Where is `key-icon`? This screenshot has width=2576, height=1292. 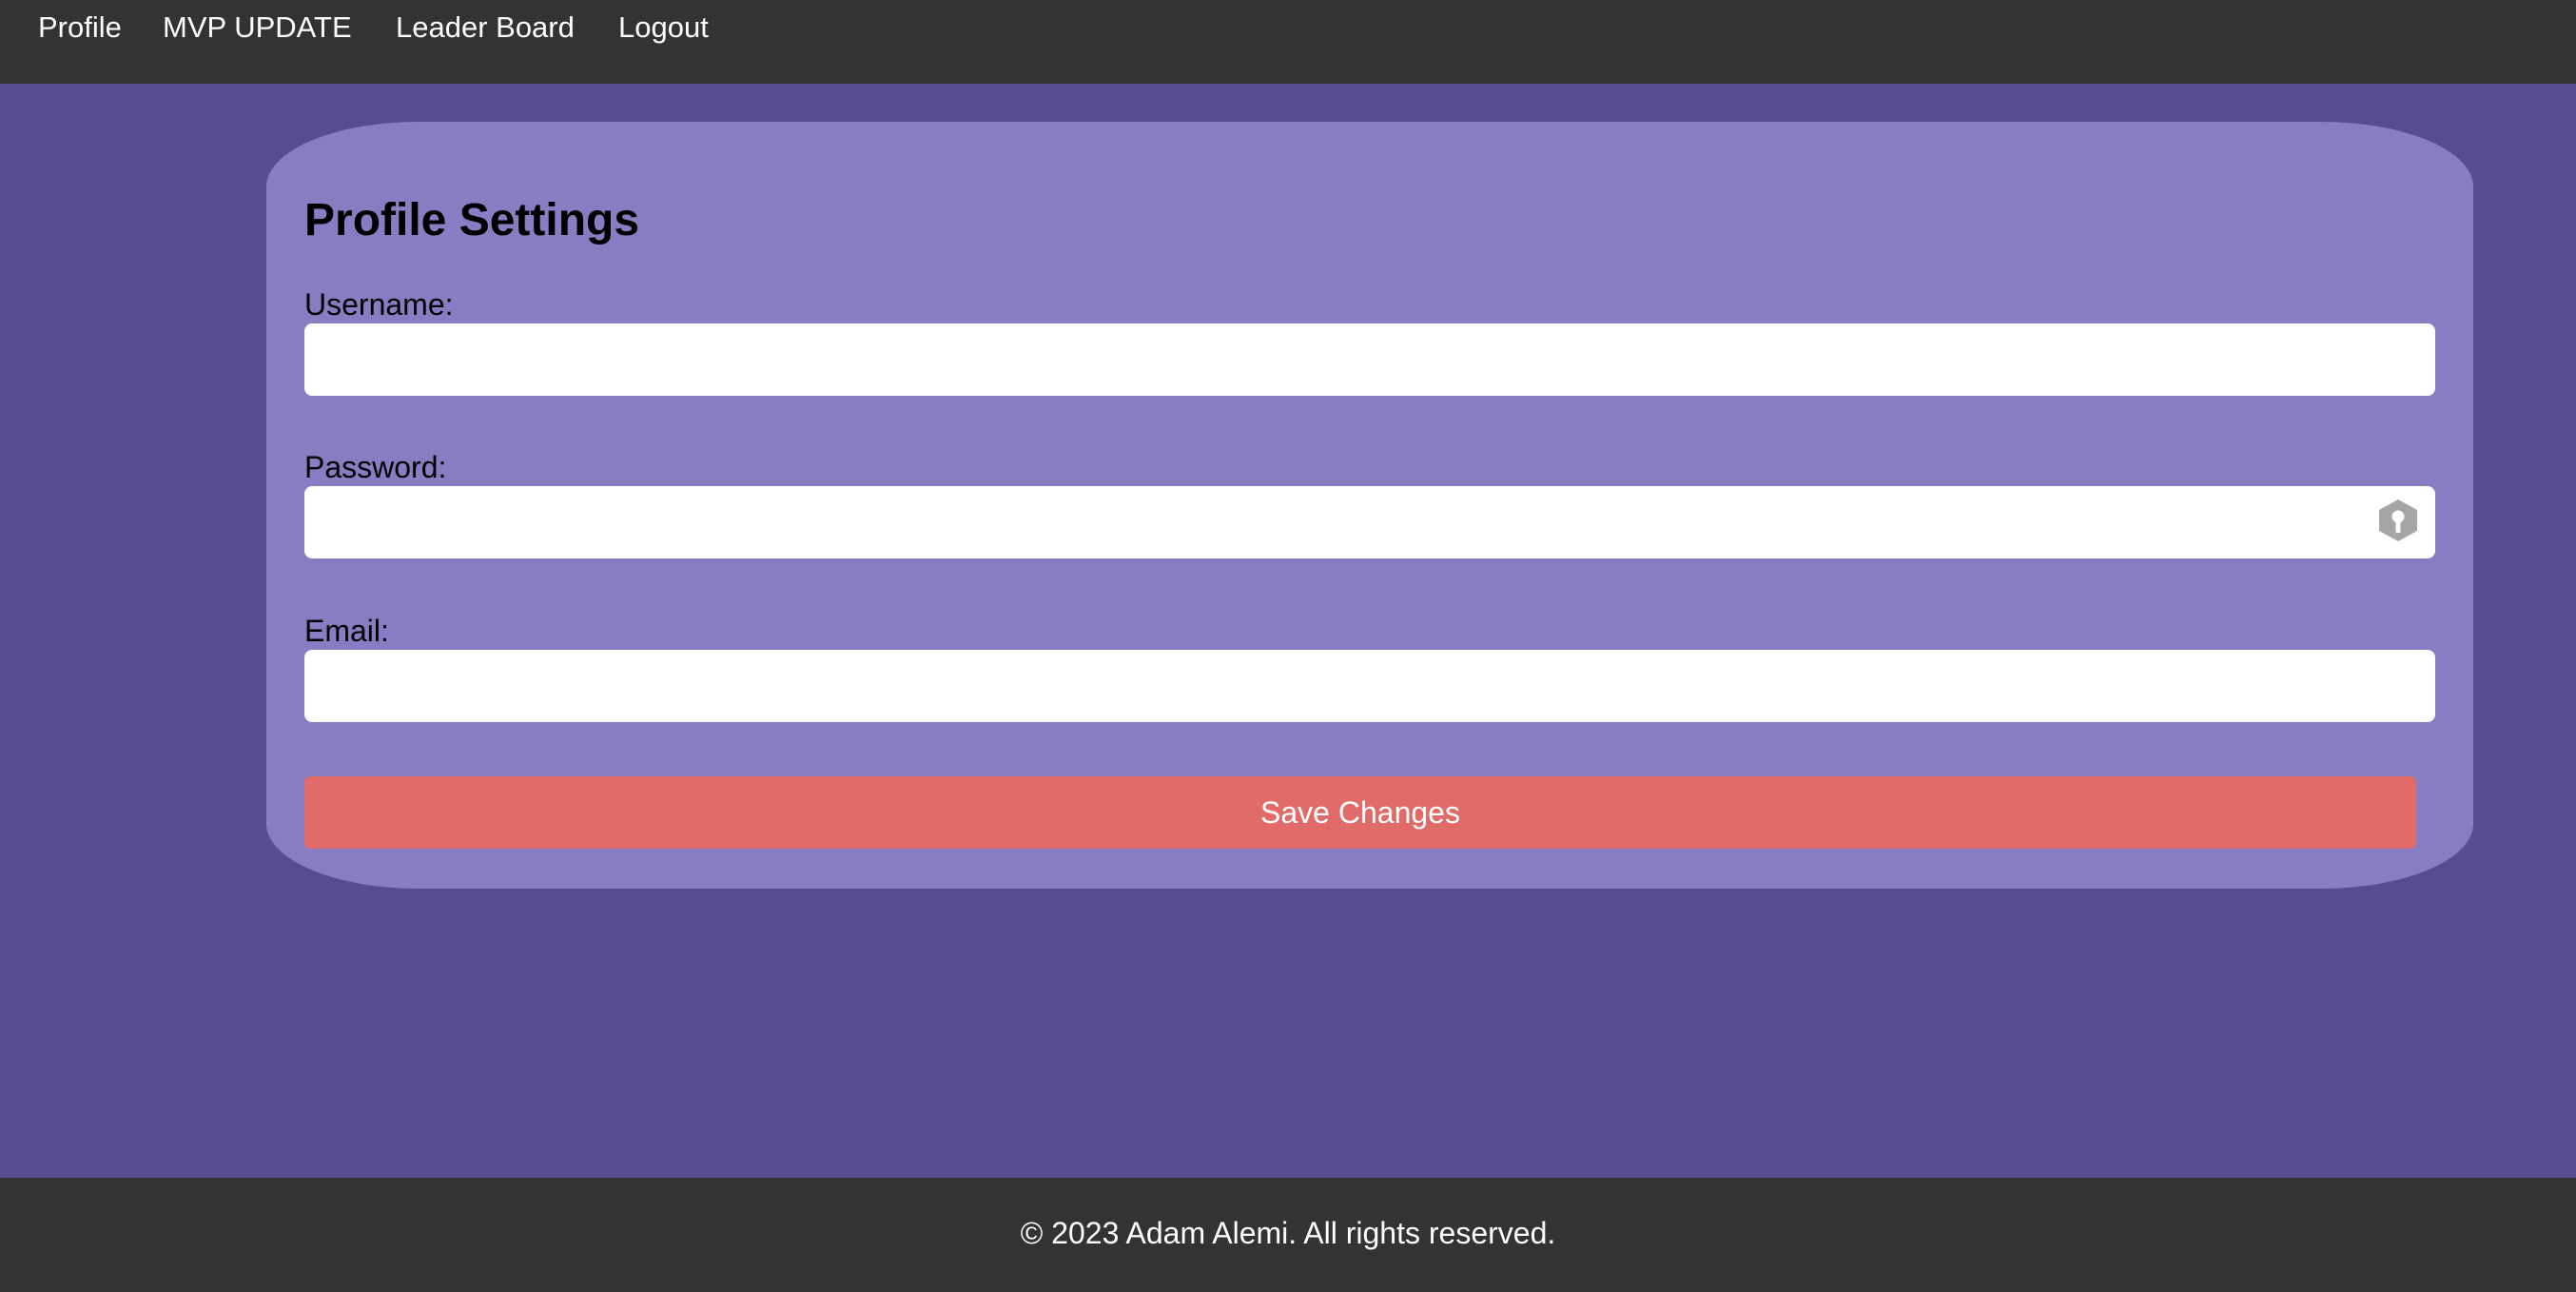
key-icon is located at coordinates (2398, 520).